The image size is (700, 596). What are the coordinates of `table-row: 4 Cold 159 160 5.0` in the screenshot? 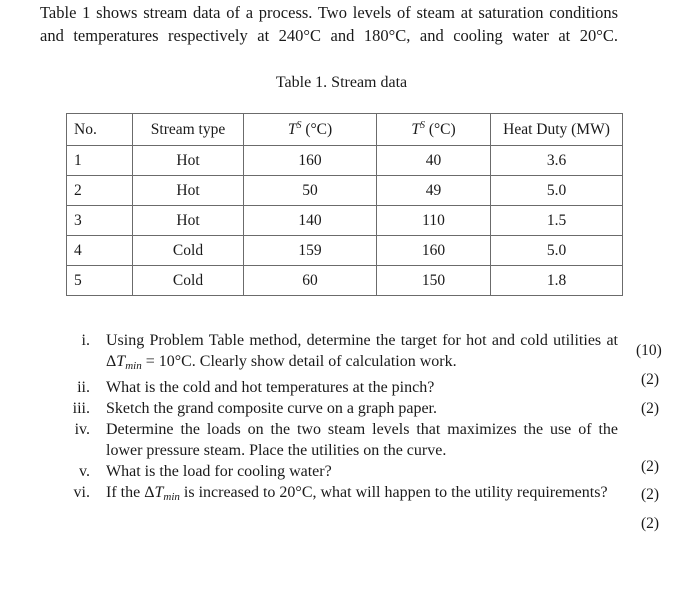 It's located at (344, 250).